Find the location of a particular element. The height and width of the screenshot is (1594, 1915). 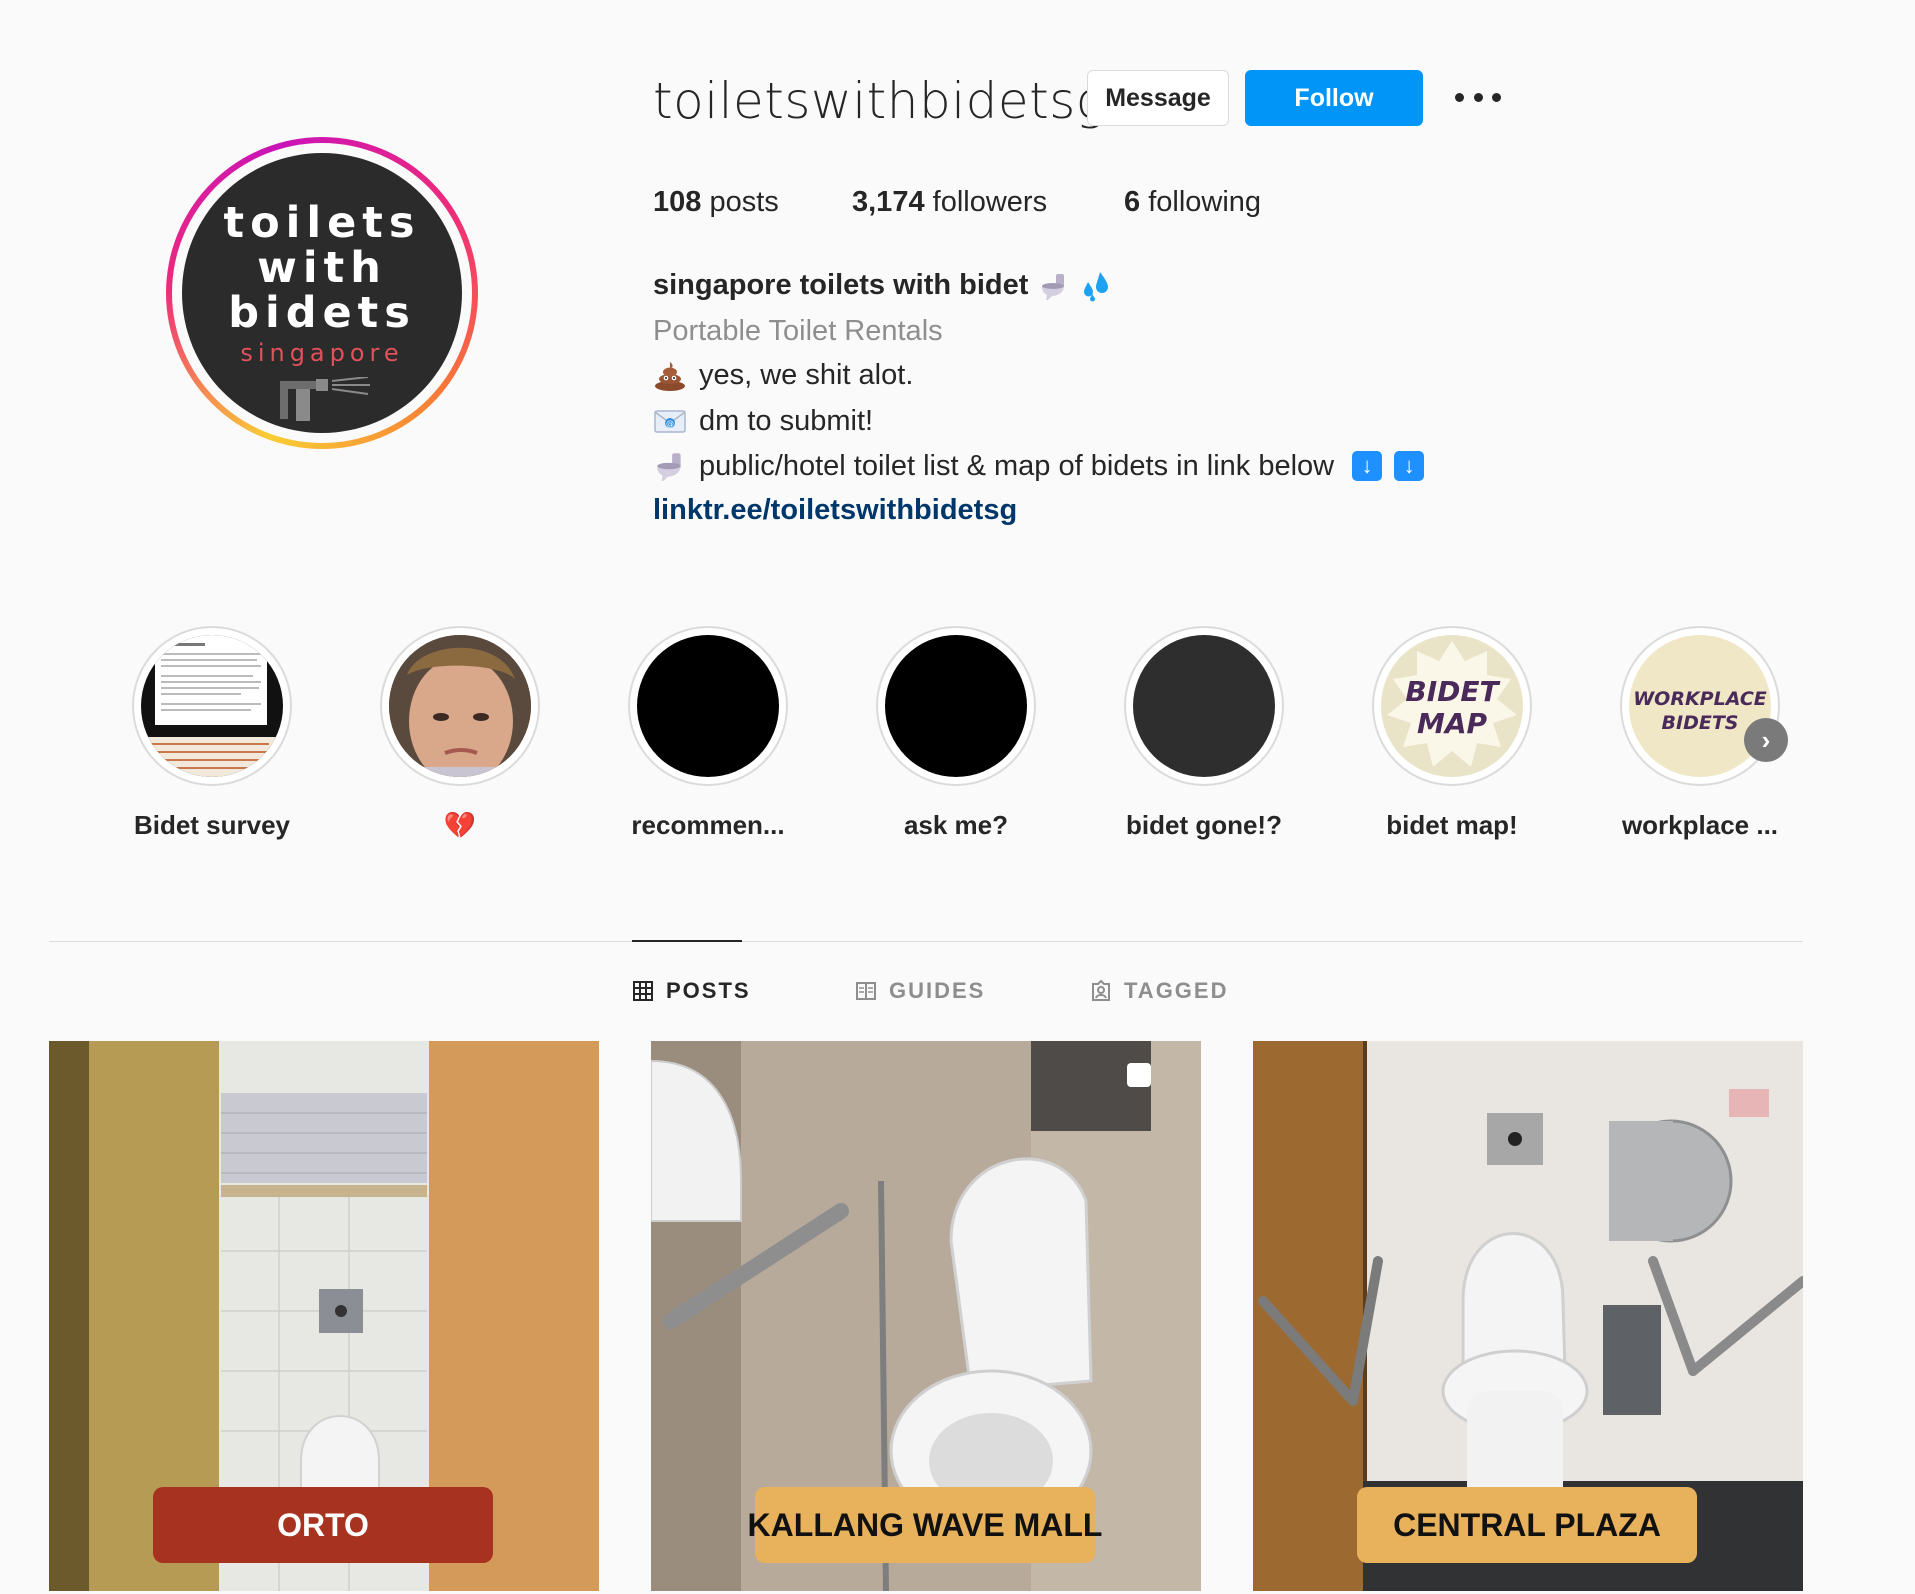

email-envelope-icon: @ is located at coordinates (670, 421).